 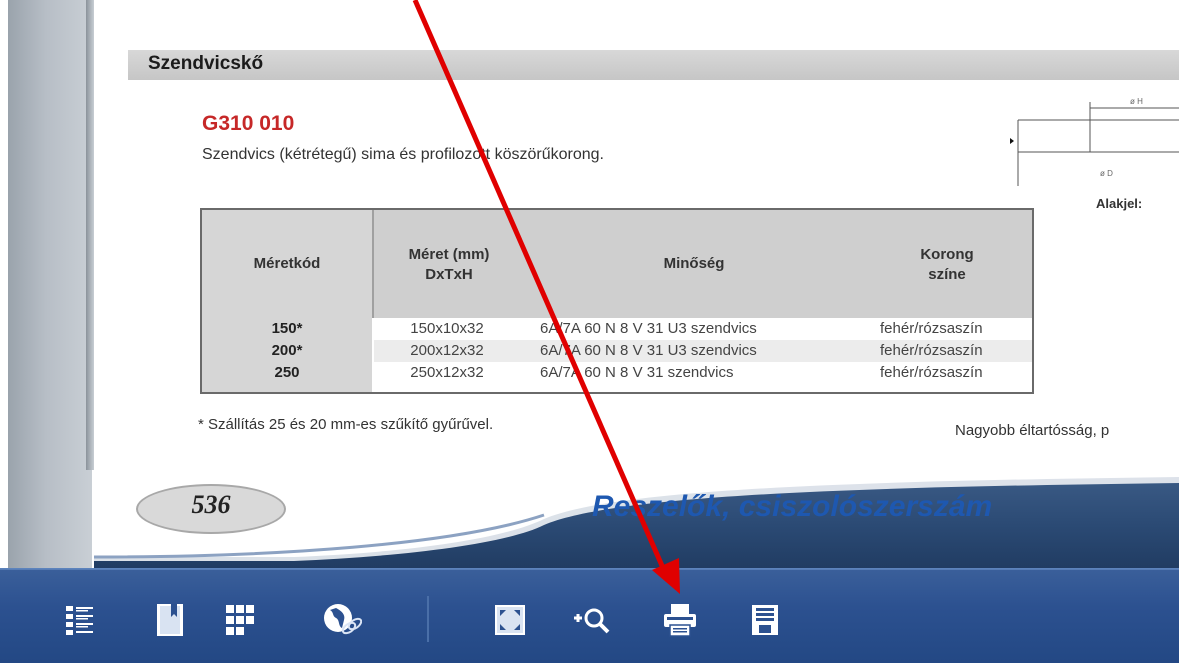 I want to click on table-of-contents-icon, so click(x=79, y=620).